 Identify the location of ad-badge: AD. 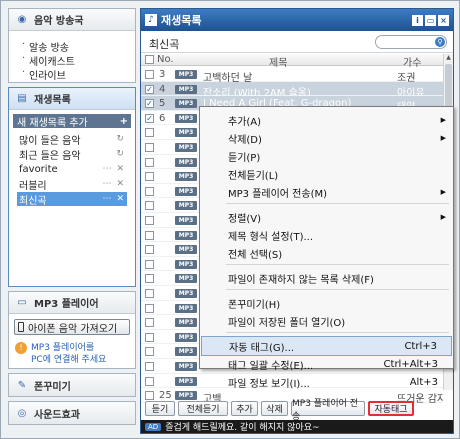
(153, 426).